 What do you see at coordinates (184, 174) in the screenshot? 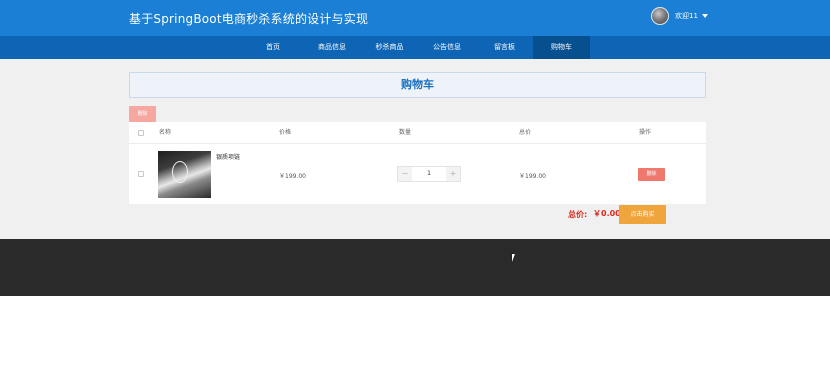
I see `product-image` at bounding box center [184, 174].